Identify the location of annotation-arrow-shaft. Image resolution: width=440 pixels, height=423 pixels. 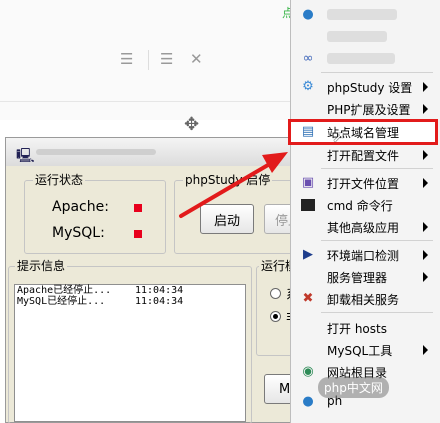
(224, 190).